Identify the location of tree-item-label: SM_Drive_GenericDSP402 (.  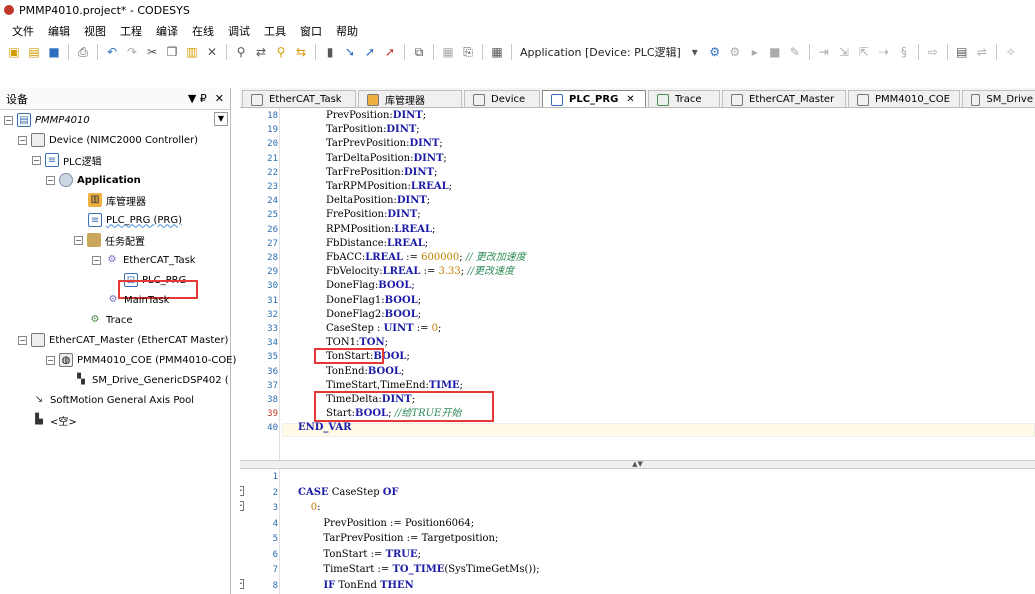
(160, 380).